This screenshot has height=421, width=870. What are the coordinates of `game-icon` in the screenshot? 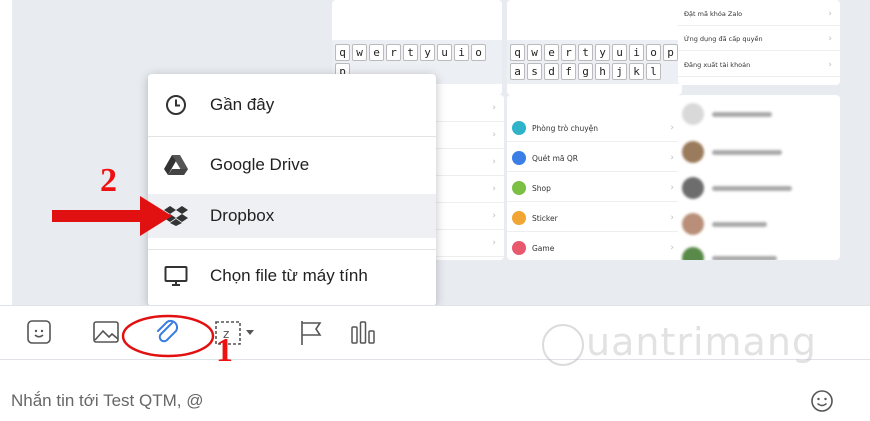 It's located at (519, 248).